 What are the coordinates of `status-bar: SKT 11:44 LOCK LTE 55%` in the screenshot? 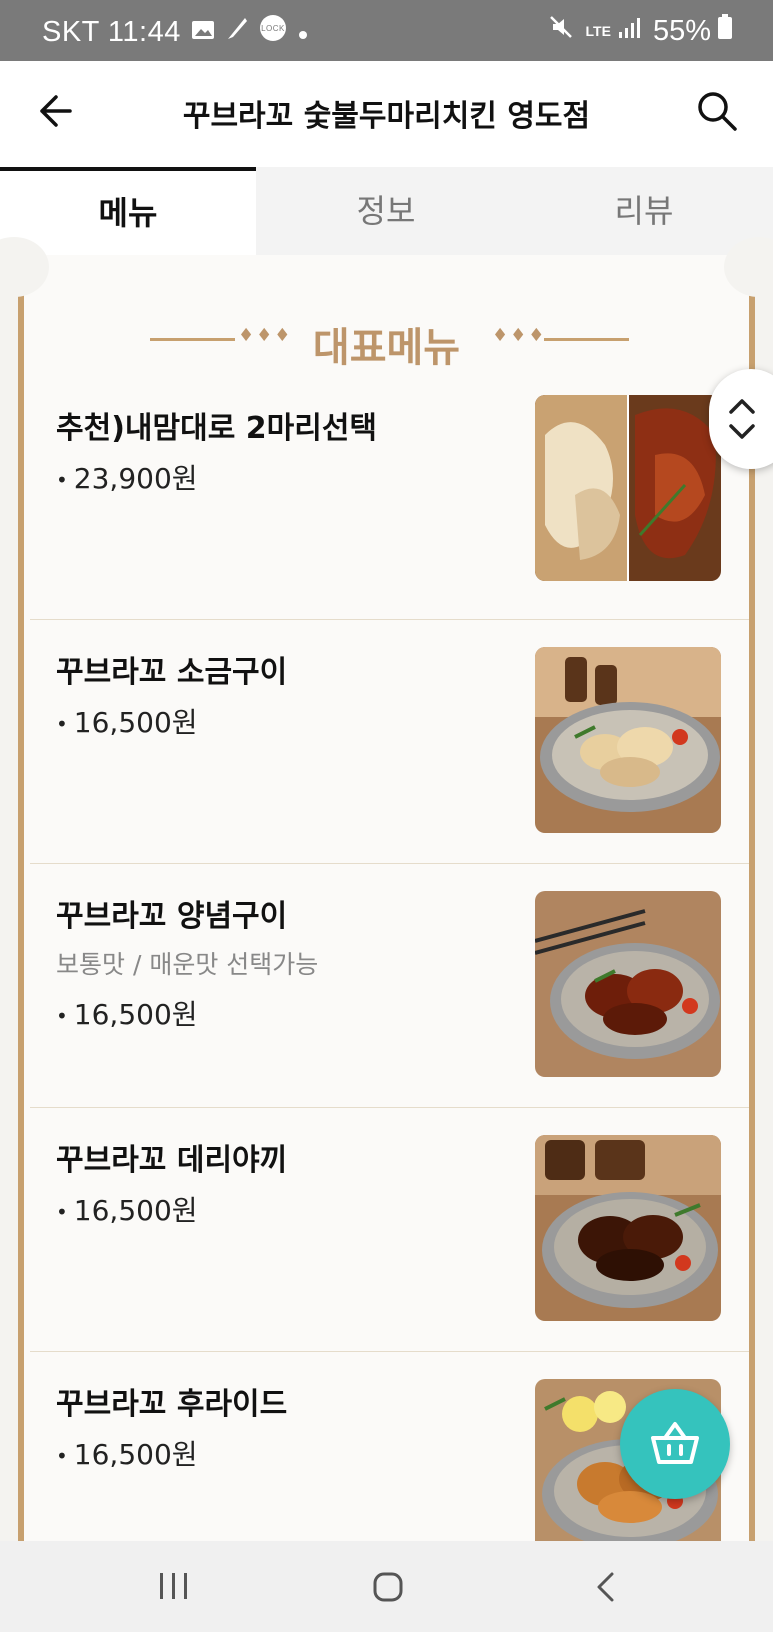 It's located at (386, 30).